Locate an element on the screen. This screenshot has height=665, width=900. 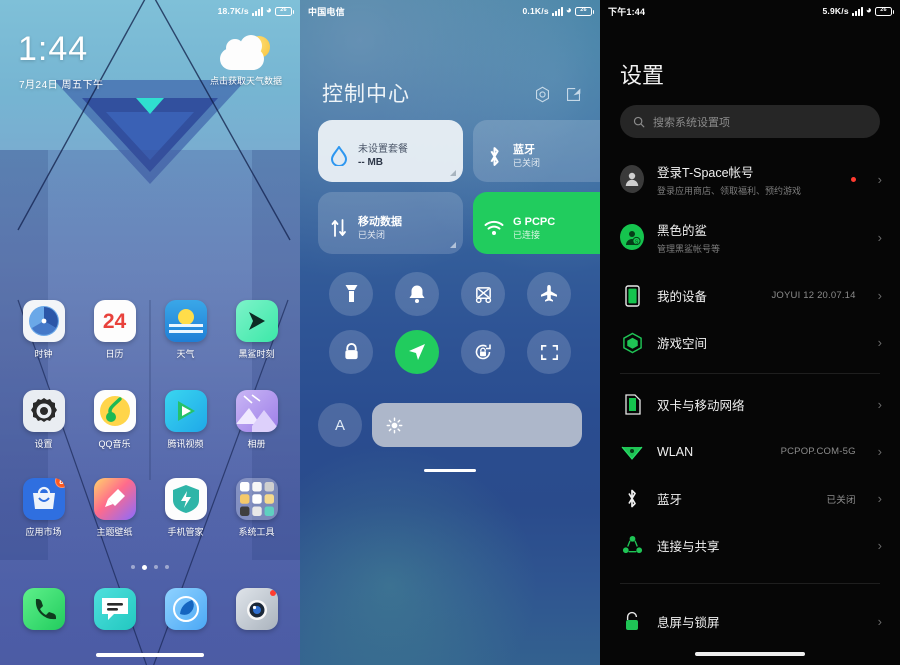
dock-app-phone is located at coordinates (43, 609).